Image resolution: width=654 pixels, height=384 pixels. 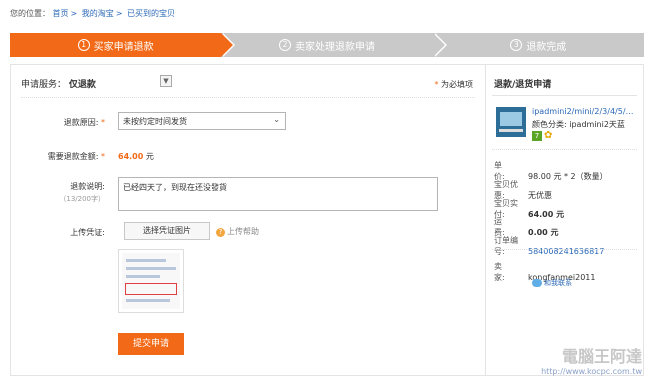 What do you see at coordinates (511, 122) in the screenshot?
I see `product-image` at bounding box center [511, 122].